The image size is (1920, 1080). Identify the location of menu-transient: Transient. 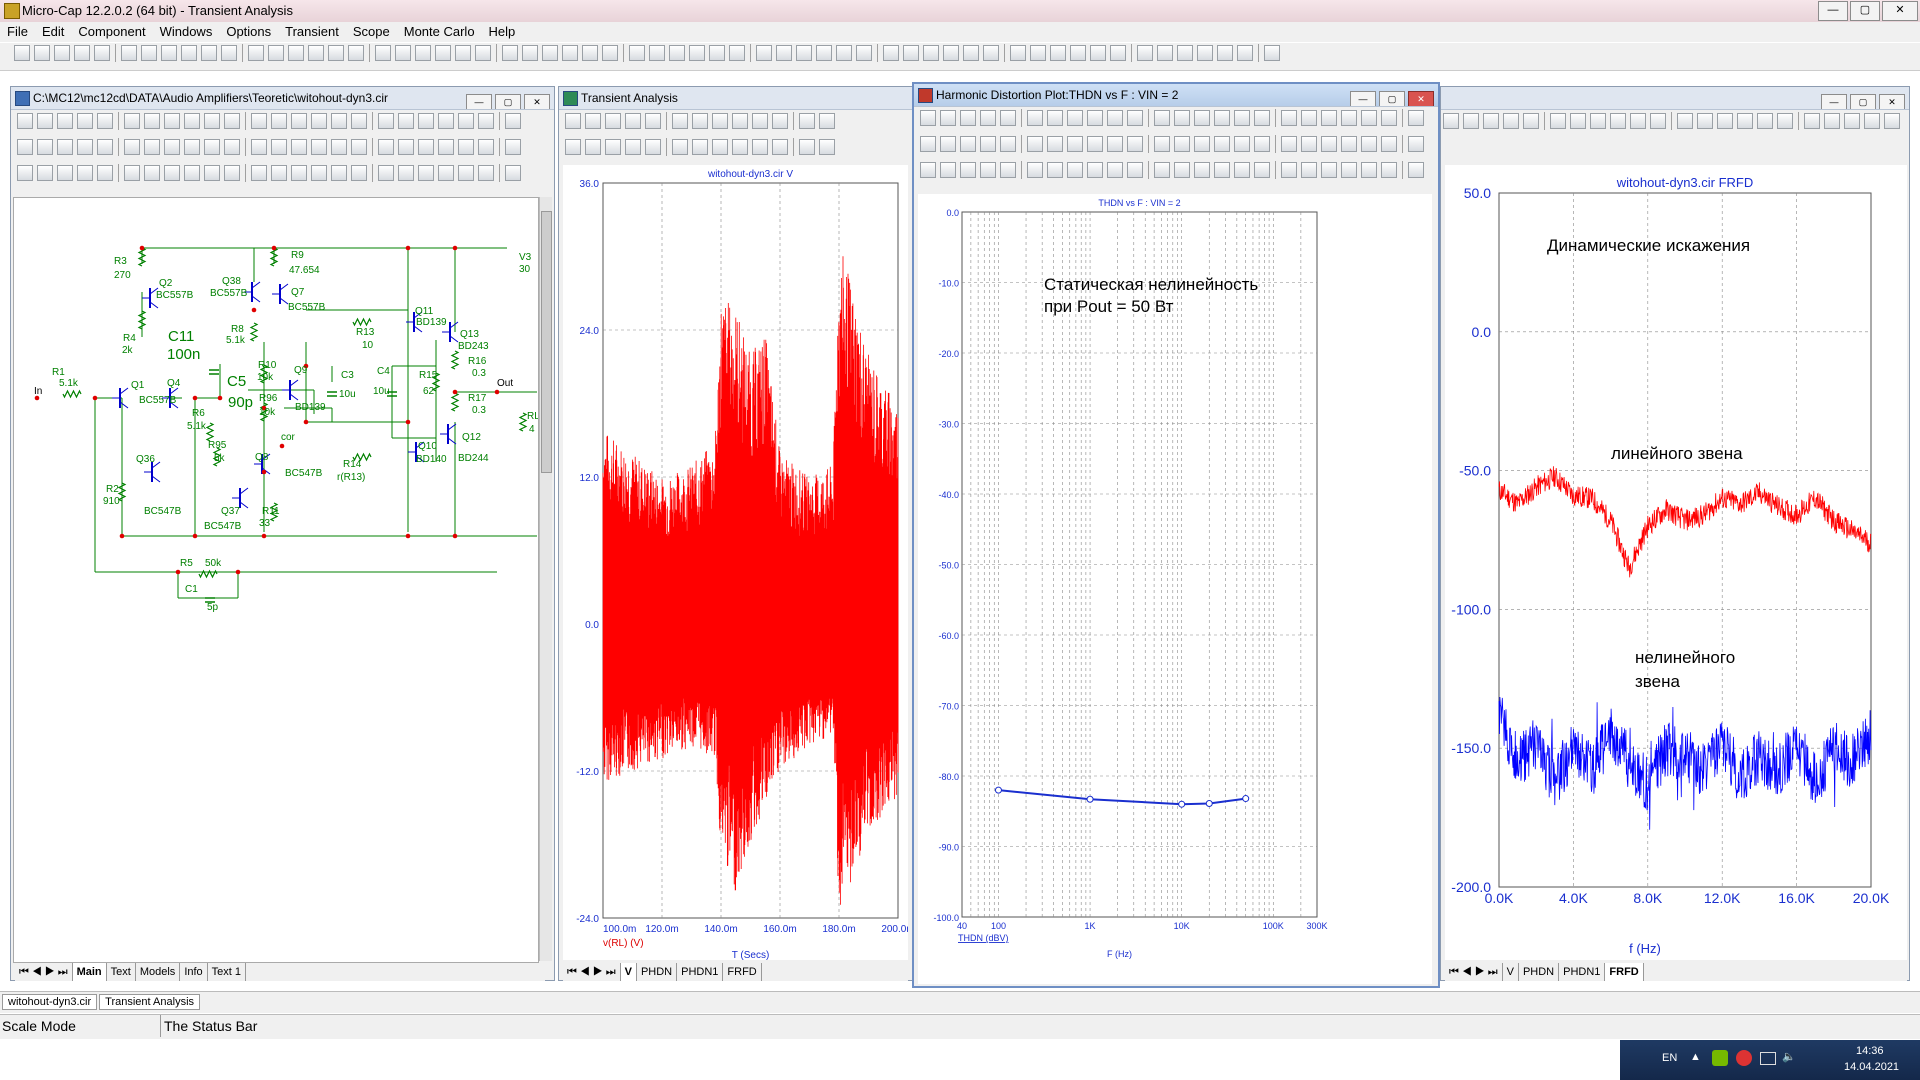
(312, 30).